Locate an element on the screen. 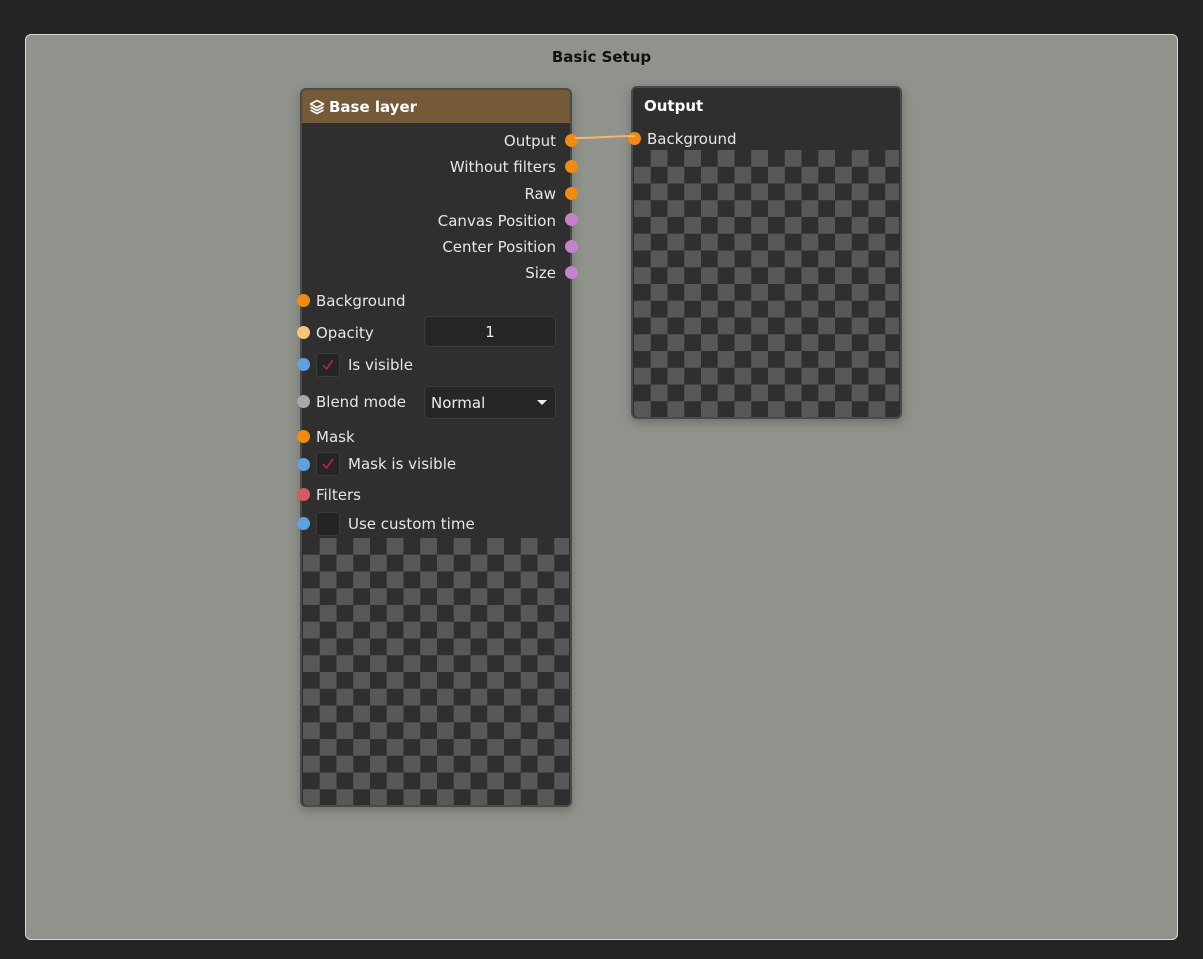  use-custom-time-checkbox is located at coordinates (328, 524).